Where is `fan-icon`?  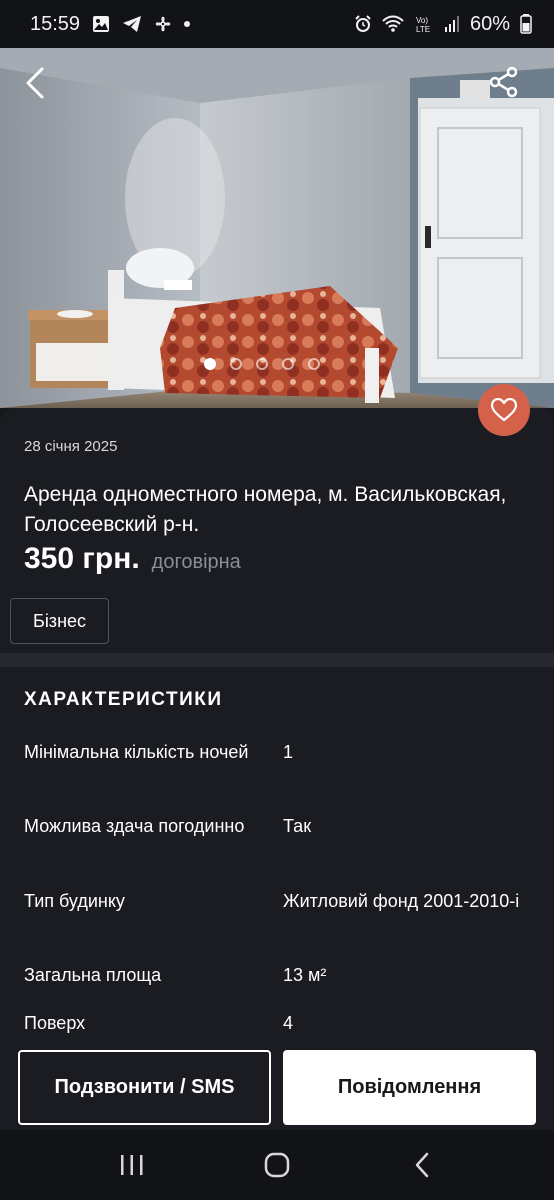 fan-icon is located at coordinates (163, 24).